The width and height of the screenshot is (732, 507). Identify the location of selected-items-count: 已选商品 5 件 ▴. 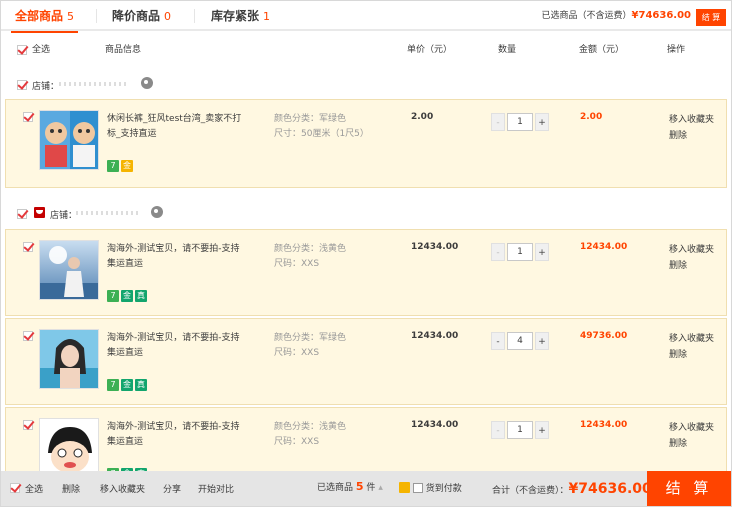
(350, 486).